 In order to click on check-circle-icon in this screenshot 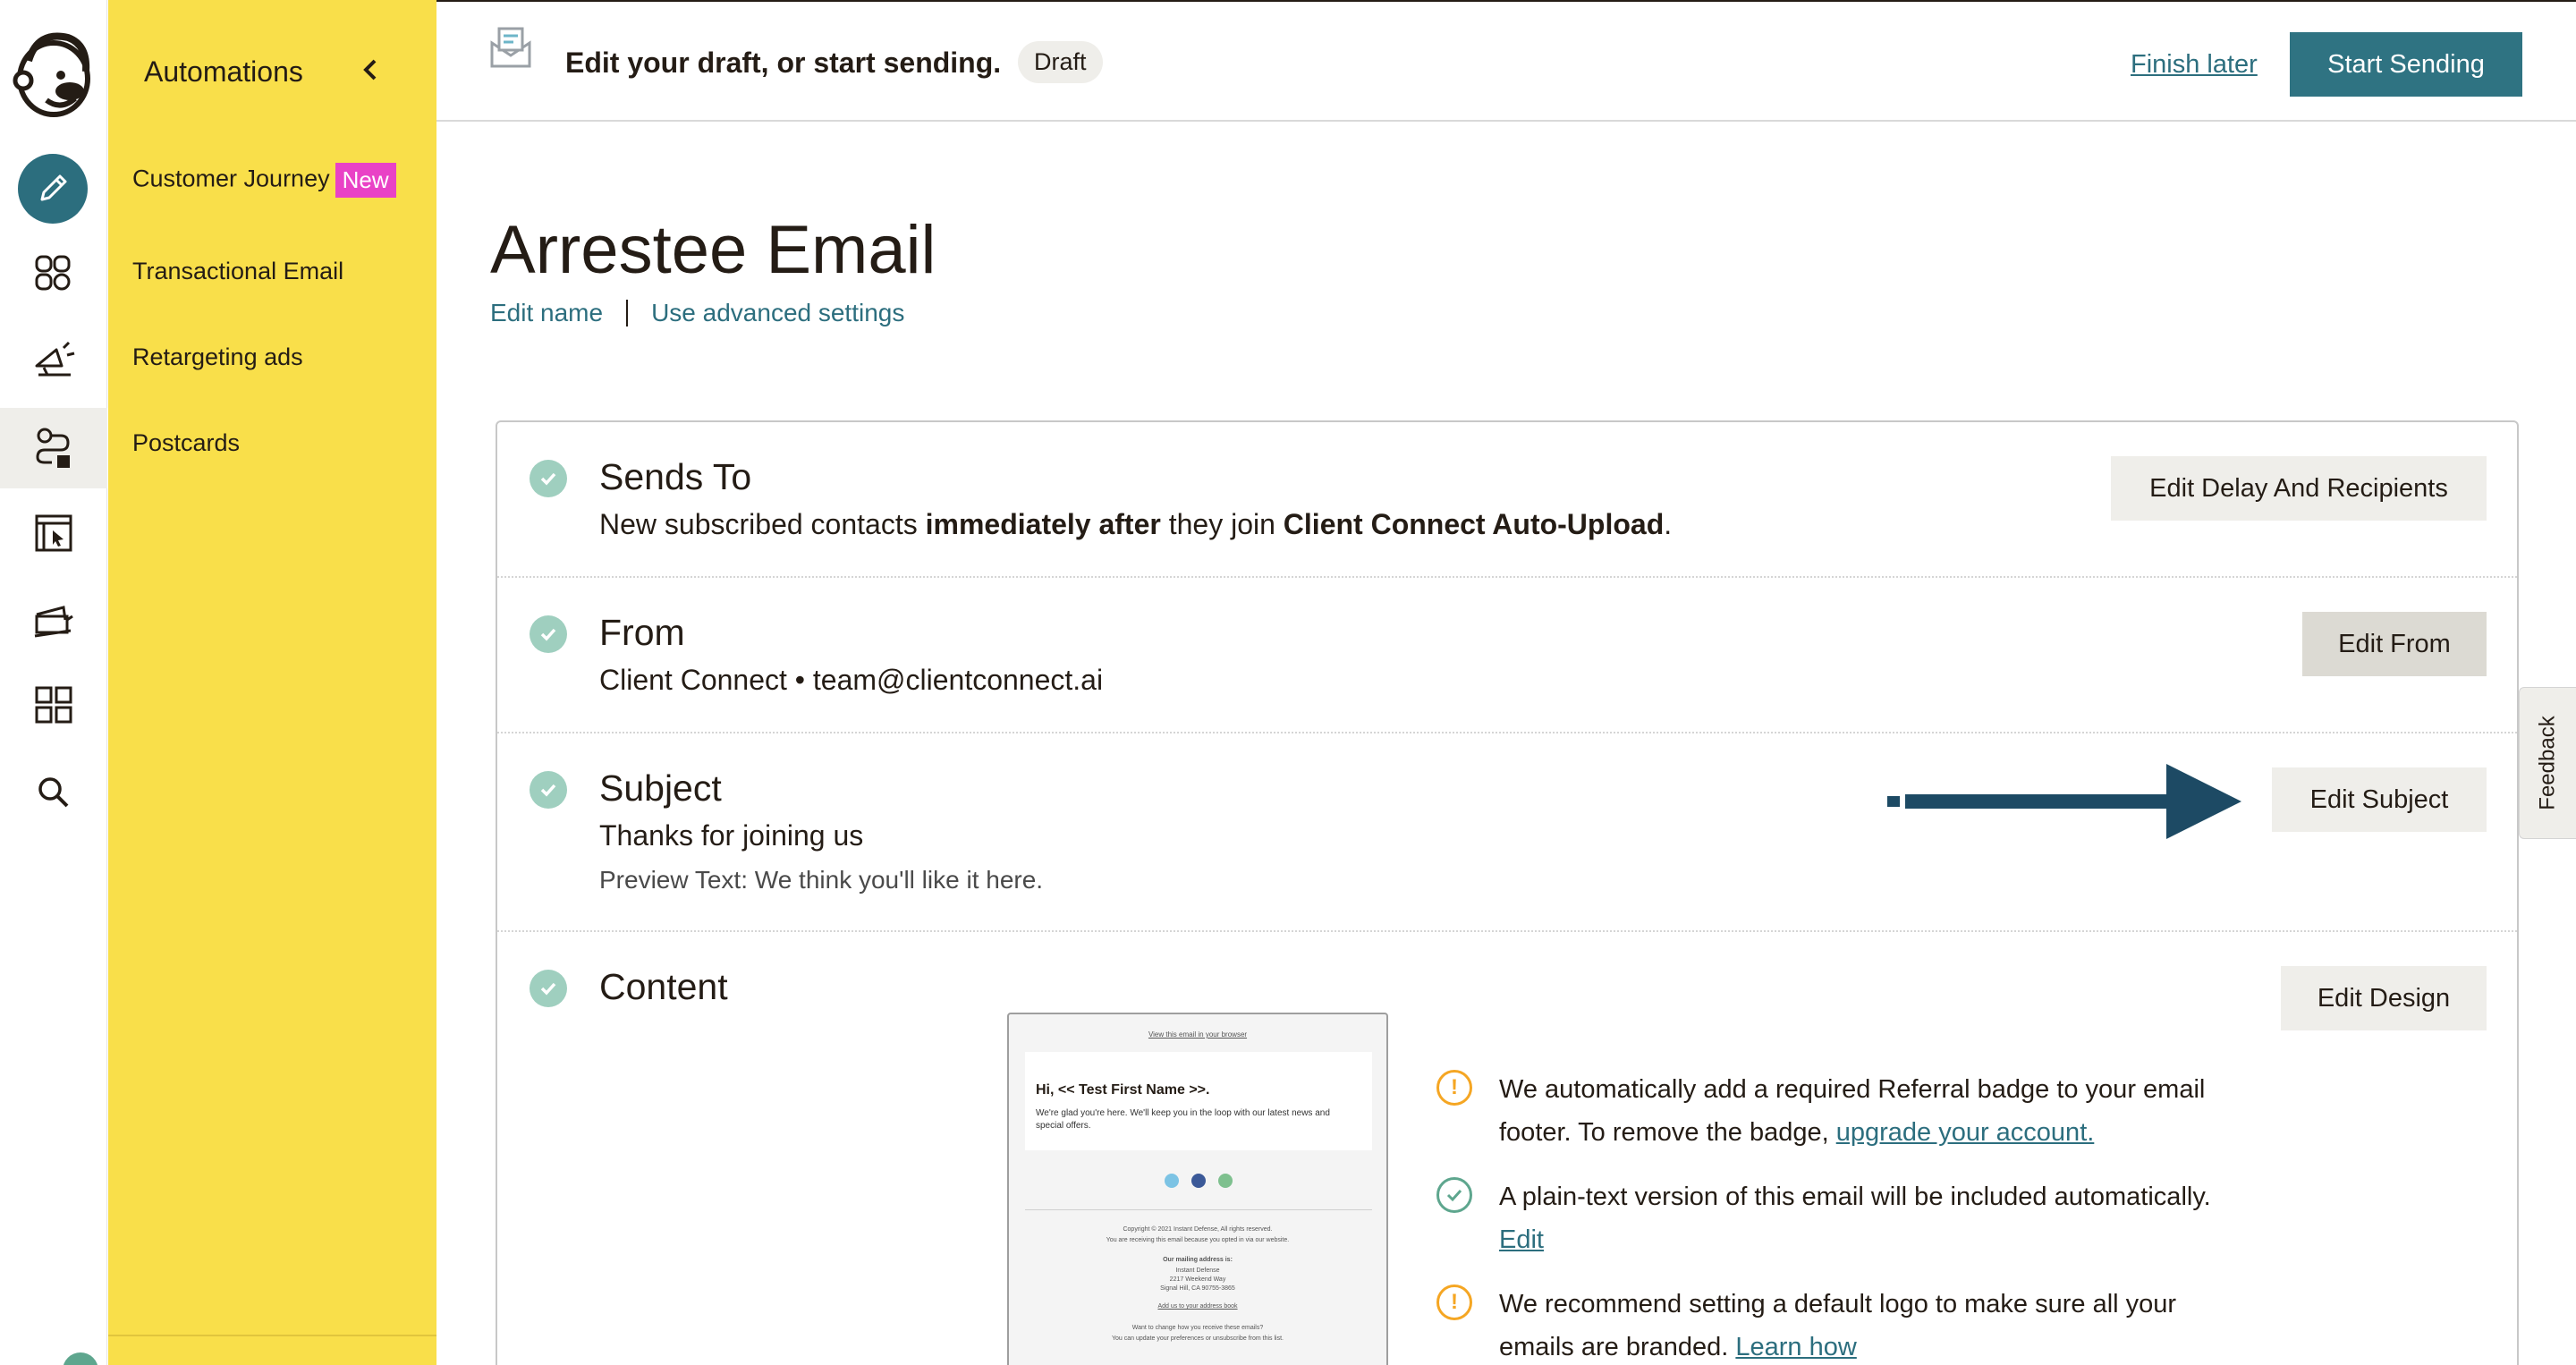, I will do `click(1454, 1195)`.